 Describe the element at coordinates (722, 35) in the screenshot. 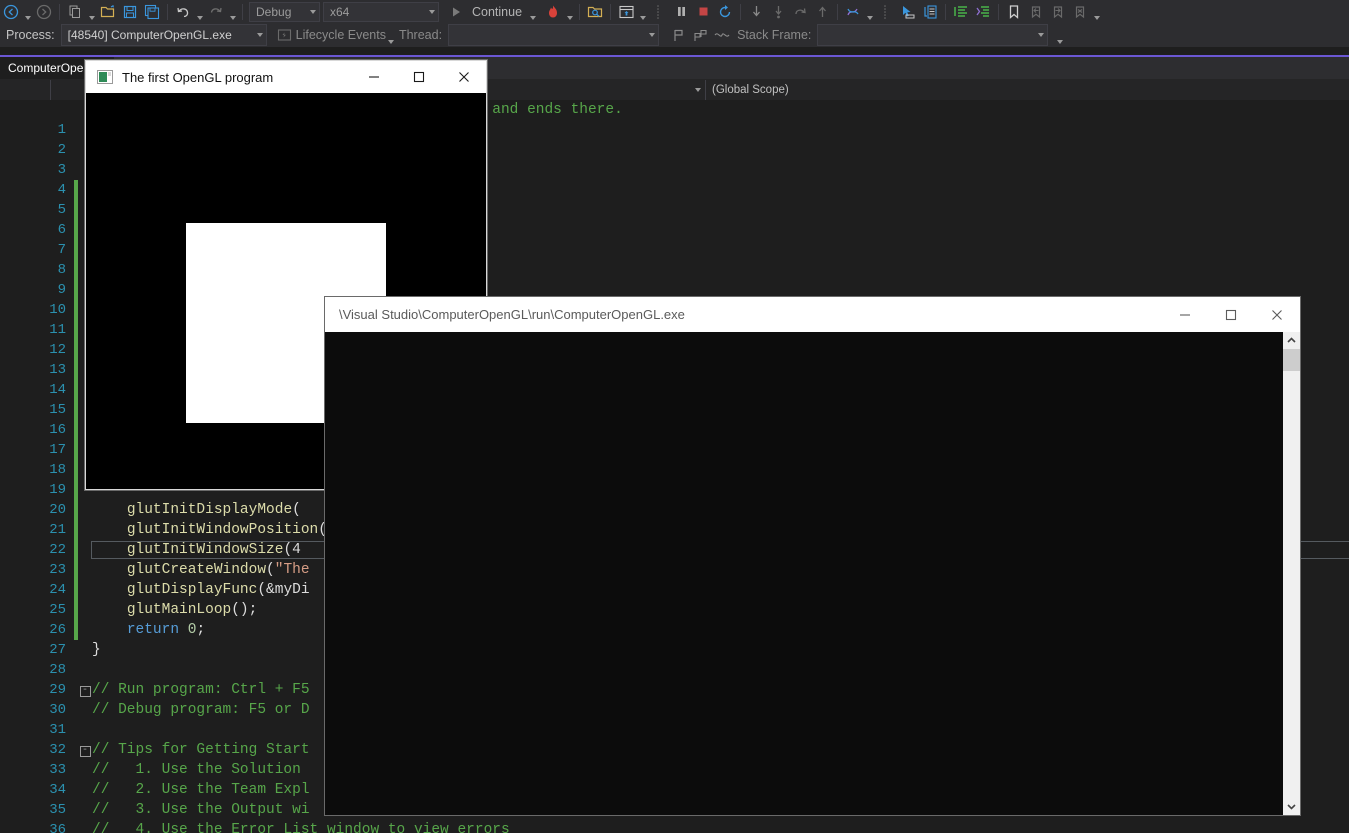

I see `link-icon` at that location.